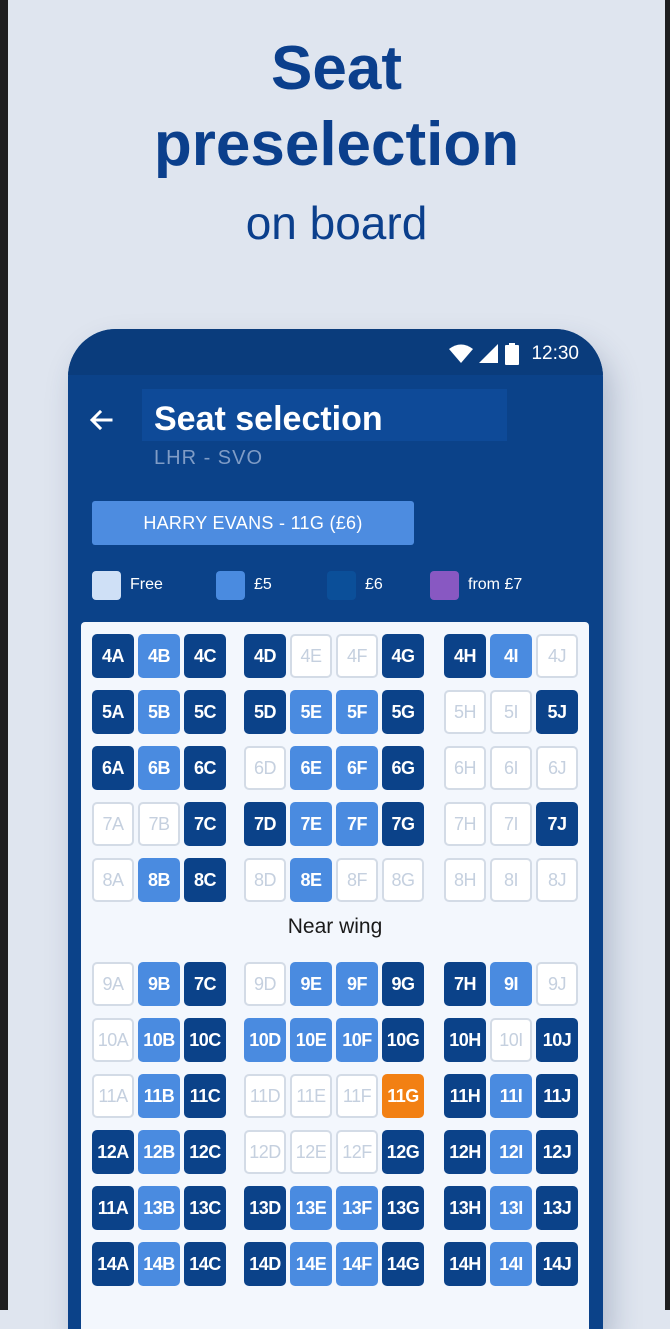 The width and height of the screenshot is (670, 1329). I want to click on seat-12c: 12C, so click(205, 1152).